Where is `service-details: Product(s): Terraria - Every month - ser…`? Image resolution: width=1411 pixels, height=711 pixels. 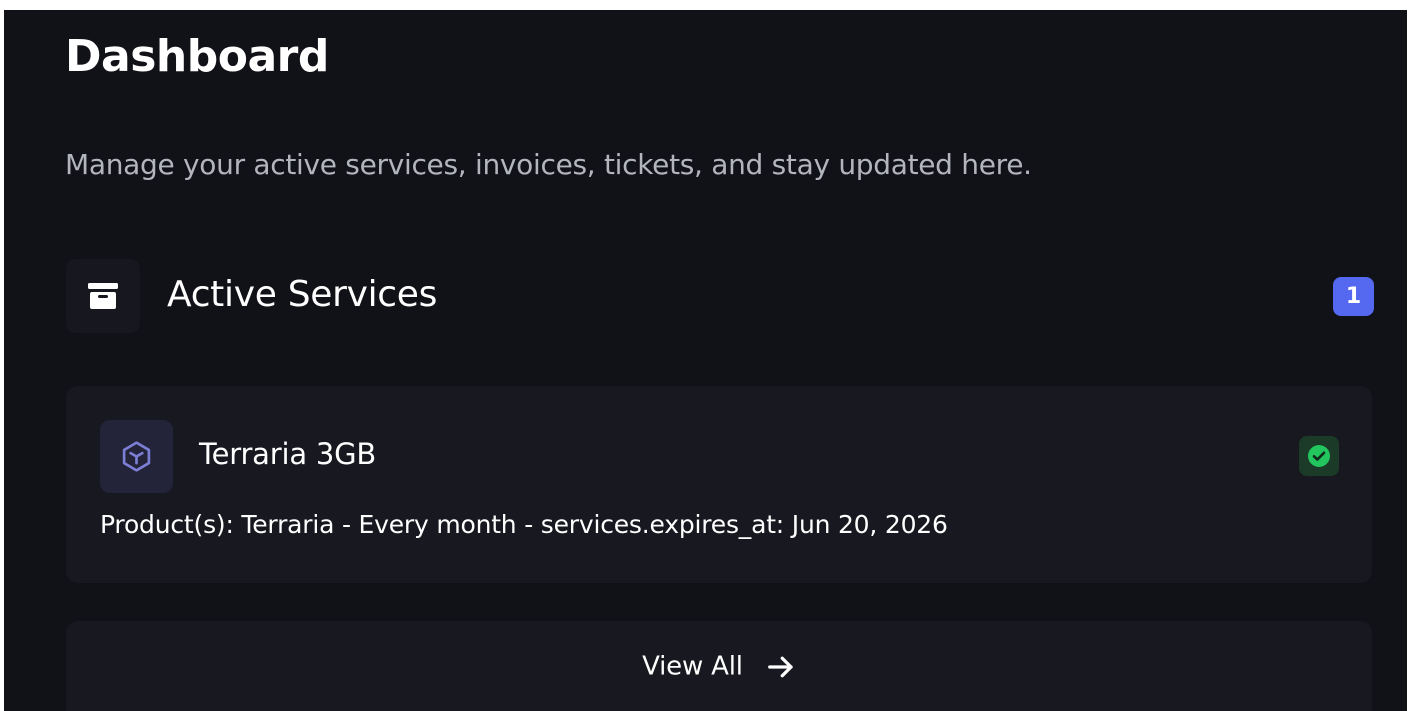 service-details: Product(s): Terraria - Every month - ser… is located at coordinates (524, 524).